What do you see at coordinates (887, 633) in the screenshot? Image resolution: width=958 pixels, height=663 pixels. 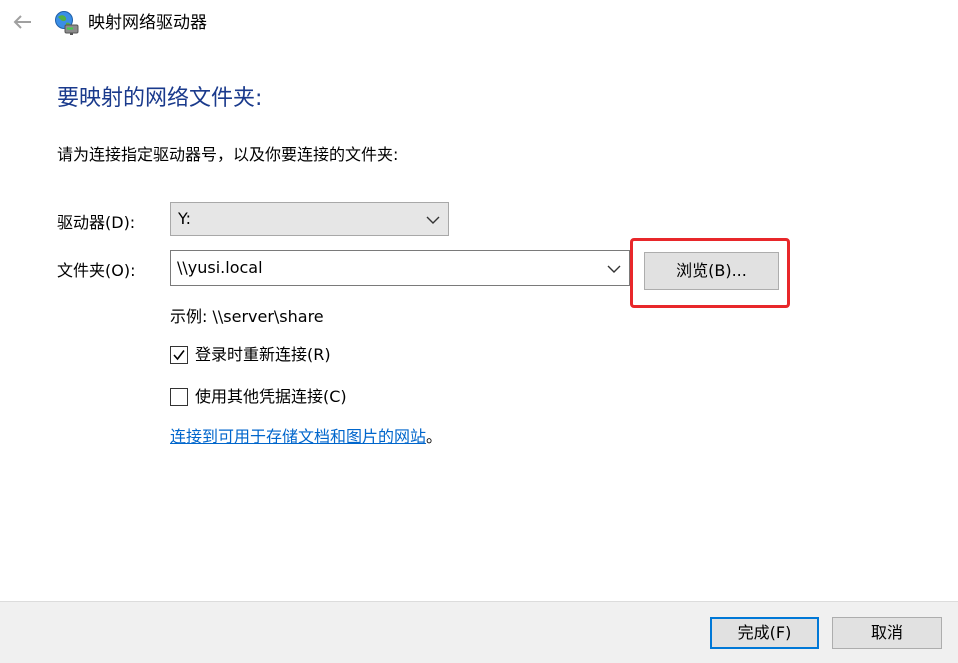 I see `cancel-button: 取消` at bounding box center [887, 633].